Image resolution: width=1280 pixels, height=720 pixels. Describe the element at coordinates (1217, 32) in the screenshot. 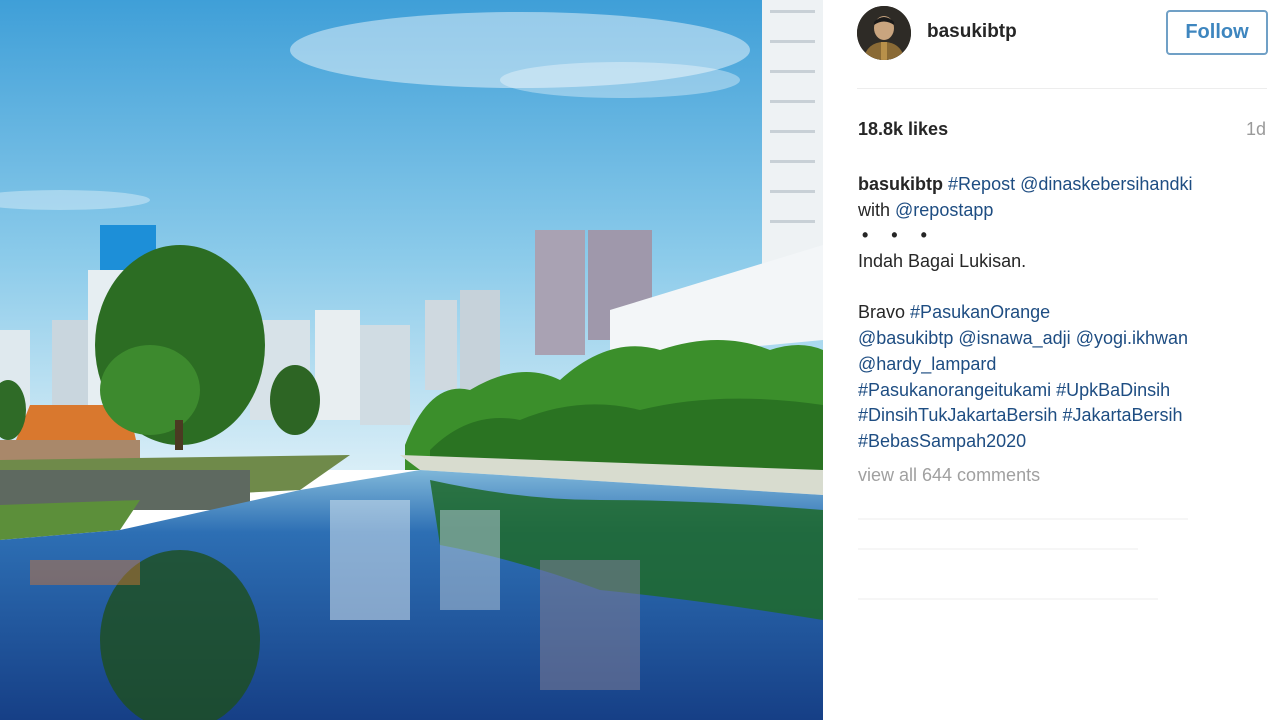

I see `follow-button: Follow` at that location.